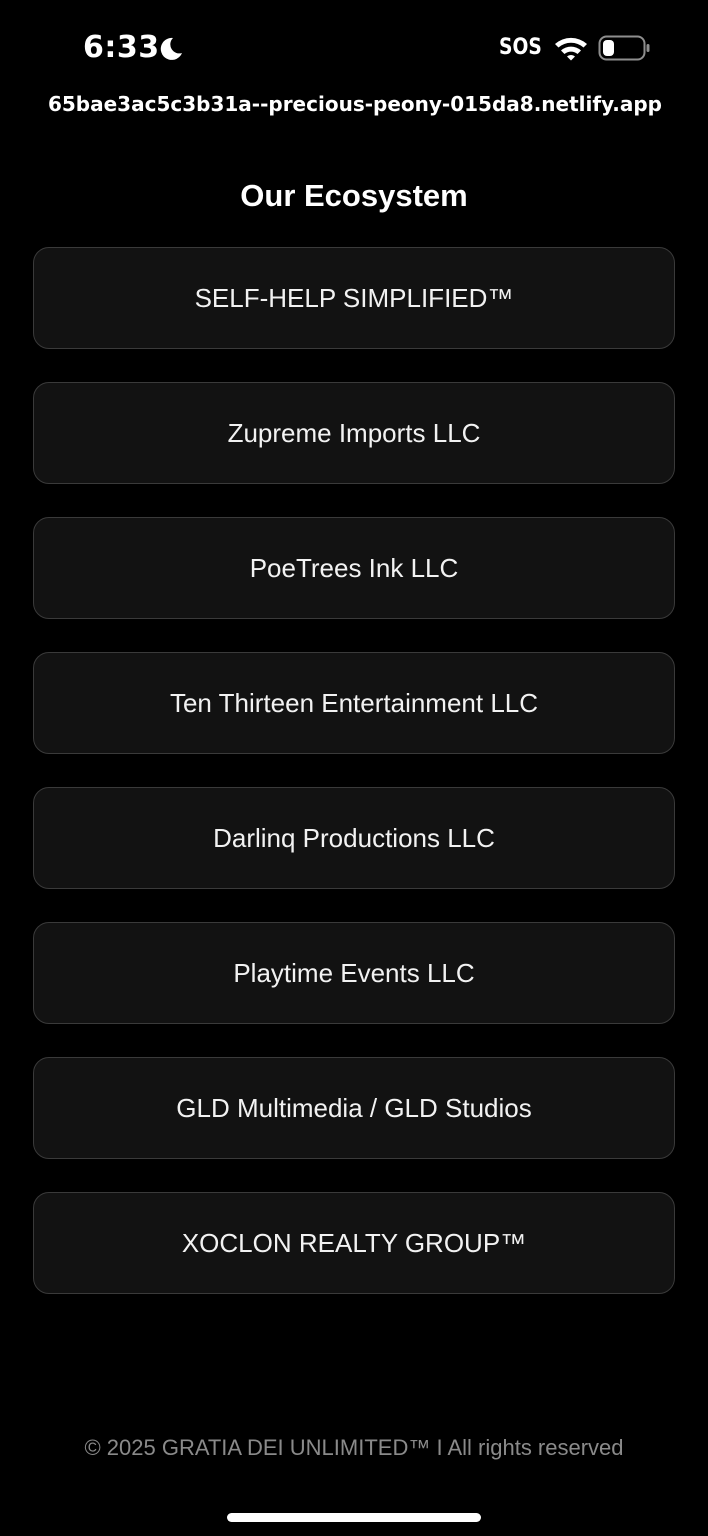 Image resolution: width=708 pixels, height=1536 pixels. I want to click on ecosystem-link-self-help-simplified: SELF-HELP SIMPLIFIED™, so click(354, 298).